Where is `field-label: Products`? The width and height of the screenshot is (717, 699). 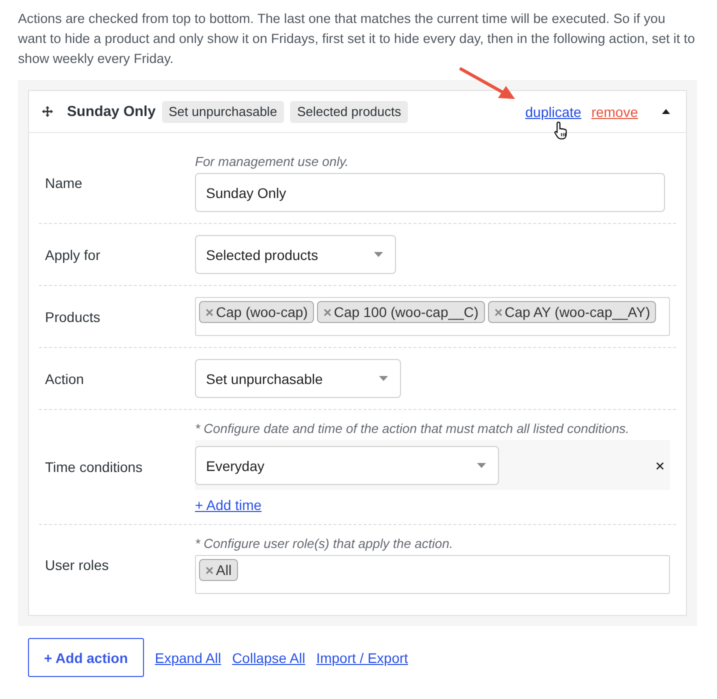 field-label: Products is located at coordinates (73, 316).